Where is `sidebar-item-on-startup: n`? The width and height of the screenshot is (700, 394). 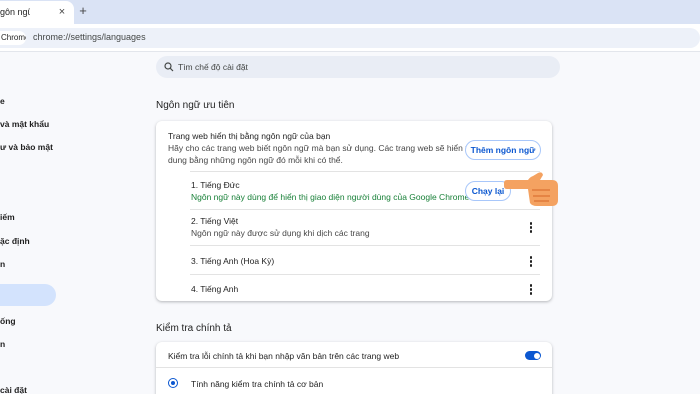
sidebar-item-on-startup: n is located at coordinates (2, 264).